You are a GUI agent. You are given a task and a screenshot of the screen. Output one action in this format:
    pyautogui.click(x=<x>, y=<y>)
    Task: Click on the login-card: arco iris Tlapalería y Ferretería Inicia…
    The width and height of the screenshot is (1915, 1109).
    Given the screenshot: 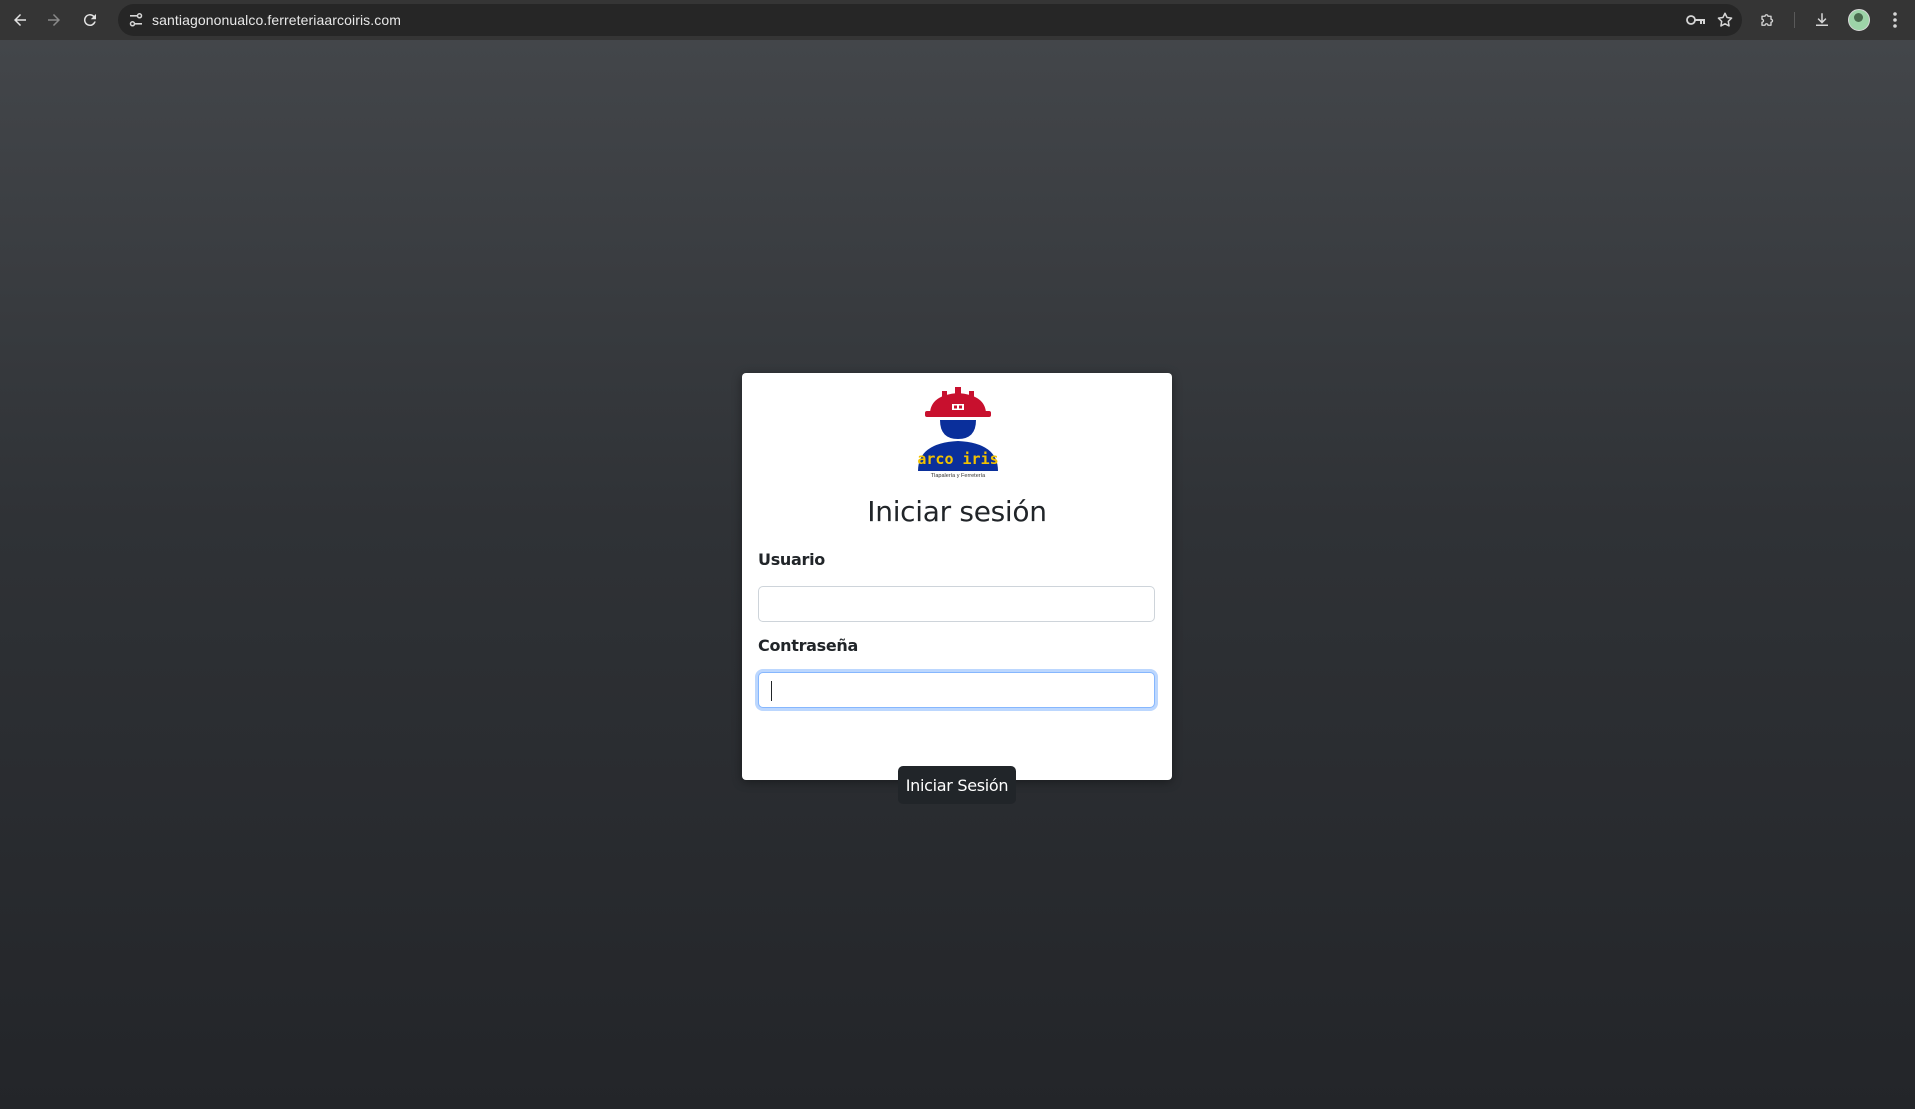 What is the action you would take?
    pyautogui.click(x=957, y=588)
    